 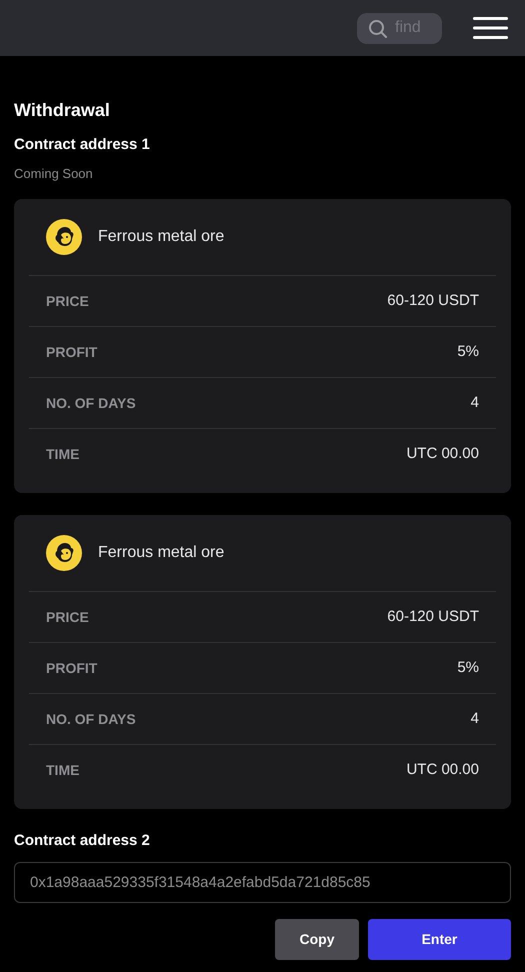 I want to click on section-heading: Contract address 2, so click(x=82, y=841).